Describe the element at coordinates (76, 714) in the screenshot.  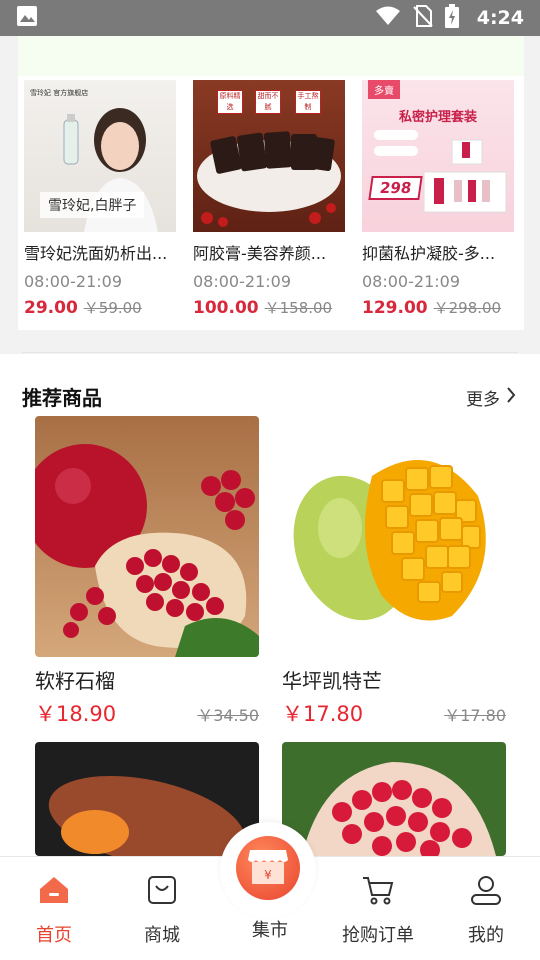
I see `product-price: ￥18.90` at that location.